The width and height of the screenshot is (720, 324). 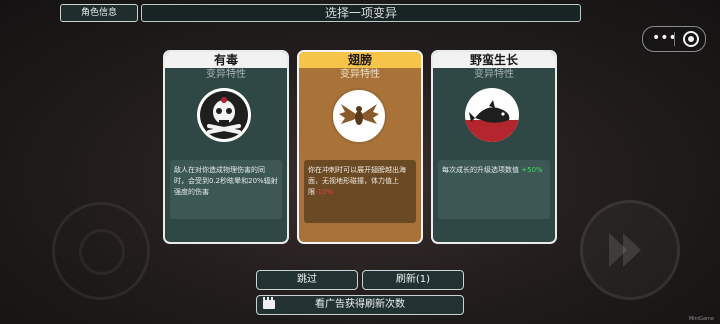 I want to click on card-title: 翅膀, so click(x=360, y=60).